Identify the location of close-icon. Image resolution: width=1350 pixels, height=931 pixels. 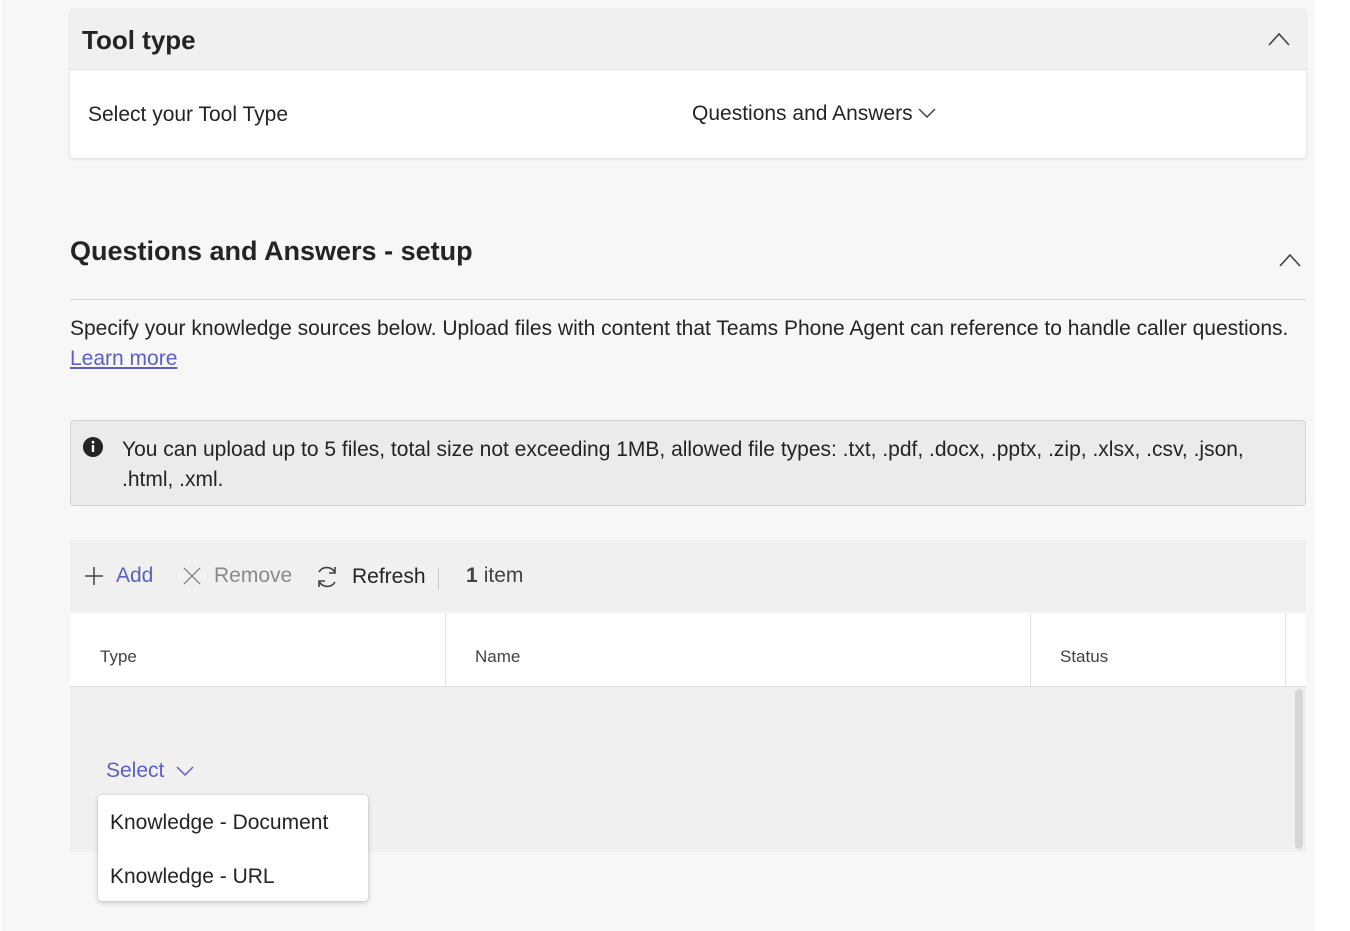
(192, 576).